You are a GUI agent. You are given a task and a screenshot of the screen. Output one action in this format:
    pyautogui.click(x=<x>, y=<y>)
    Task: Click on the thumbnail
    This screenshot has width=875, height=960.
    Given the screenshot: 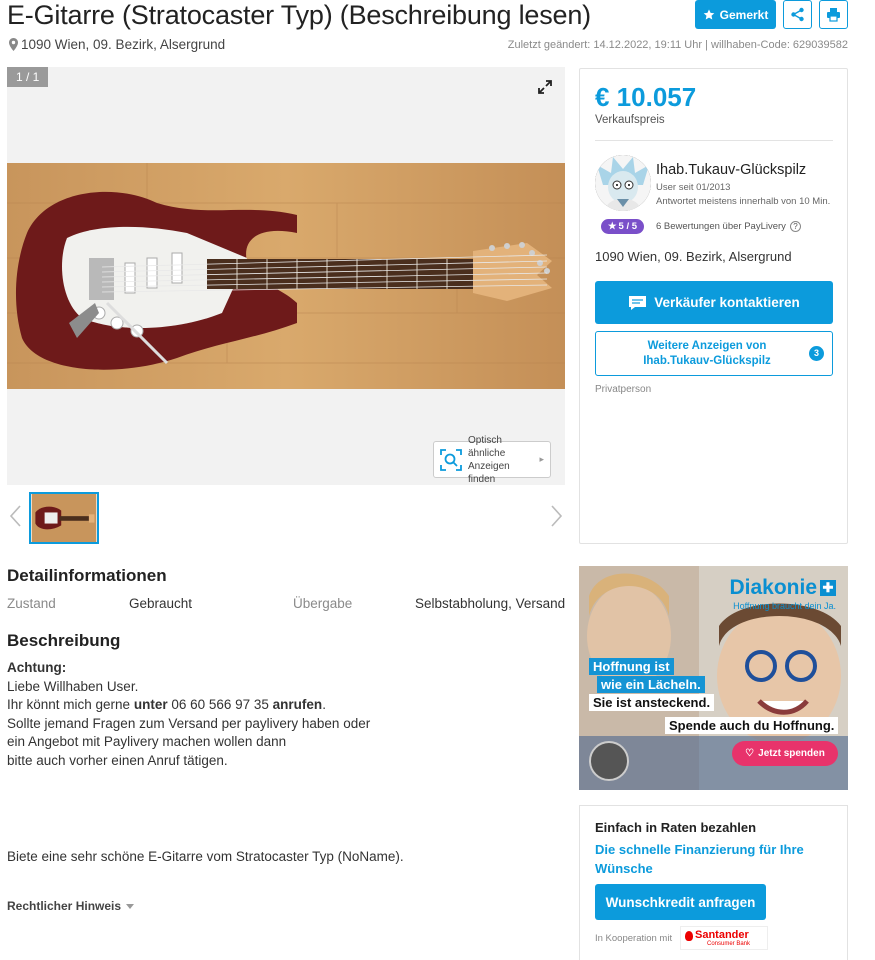 What is the action you would take?
    pyautogui.click(x=64, y=518)
    